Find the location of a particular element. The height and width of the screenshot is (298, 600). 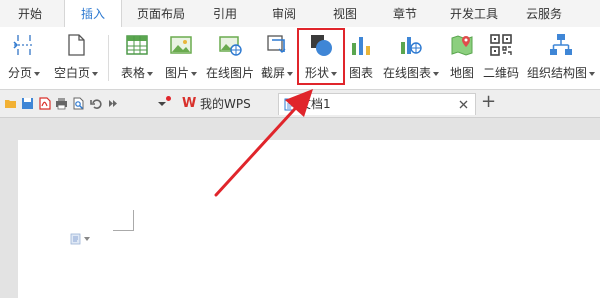

page-break-button: 分页 is located at coordinates (24, 58).